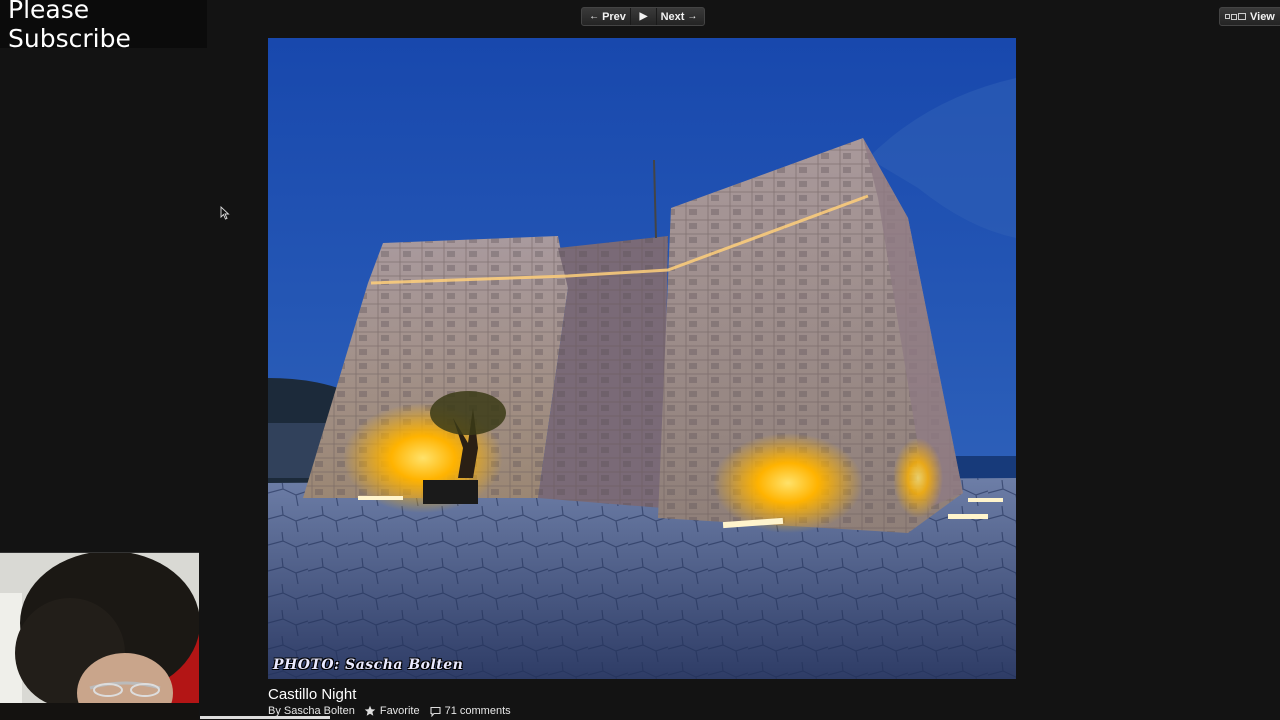  I want to click on comments-label: 71 comments, so click(477, 711).